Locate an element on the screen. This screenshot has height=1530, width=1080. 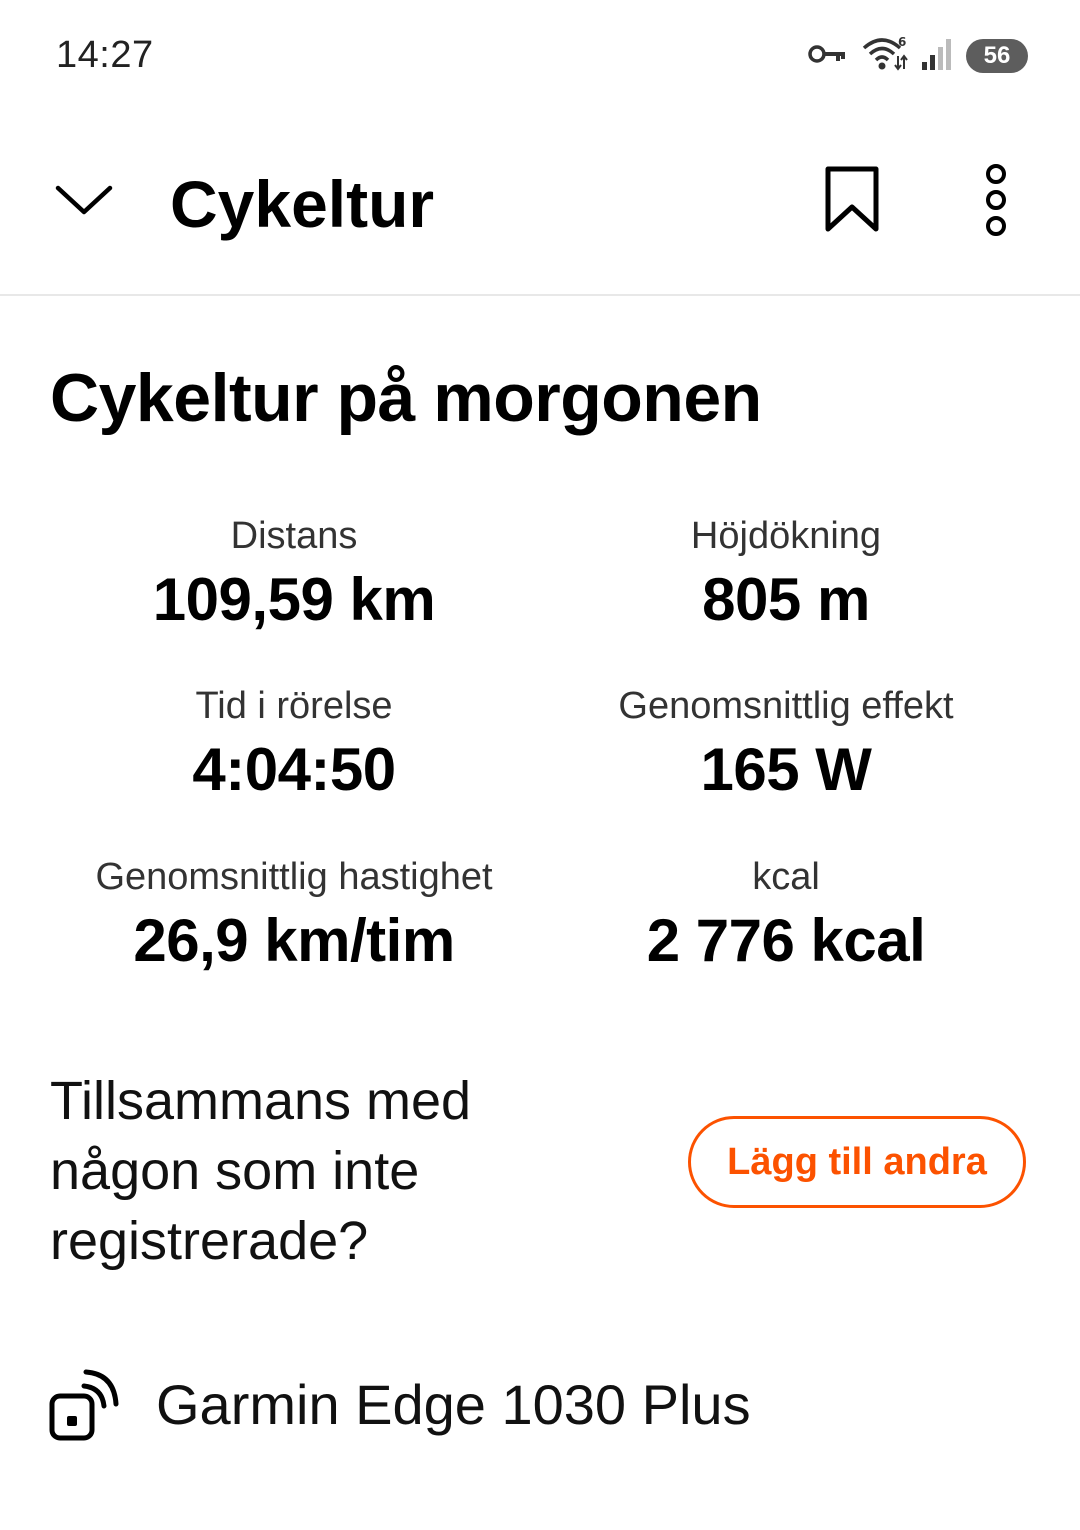
stat-moving-time: Tid i rörelse 4:04:50 is located at coordinates (294, 744).